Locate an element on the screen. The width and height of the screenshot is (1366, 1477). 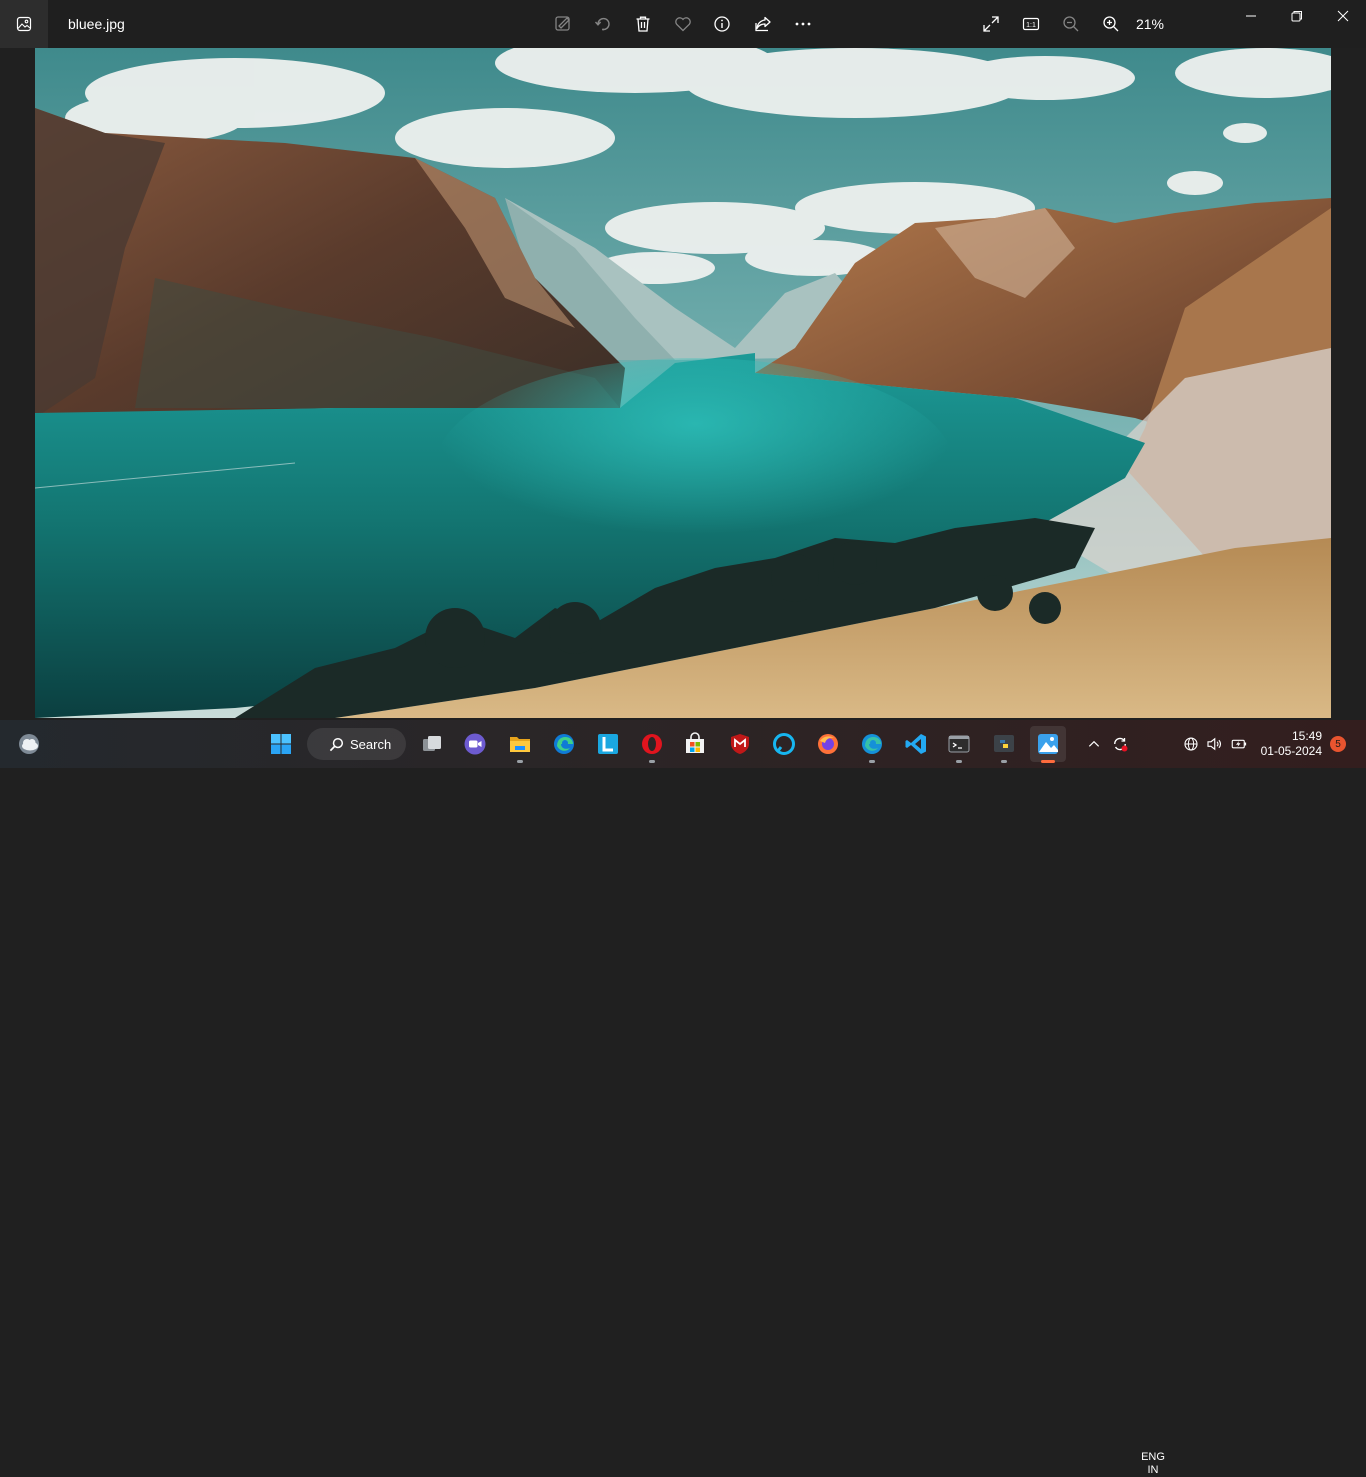
vscode-icon is located at coordinates (915, 744).